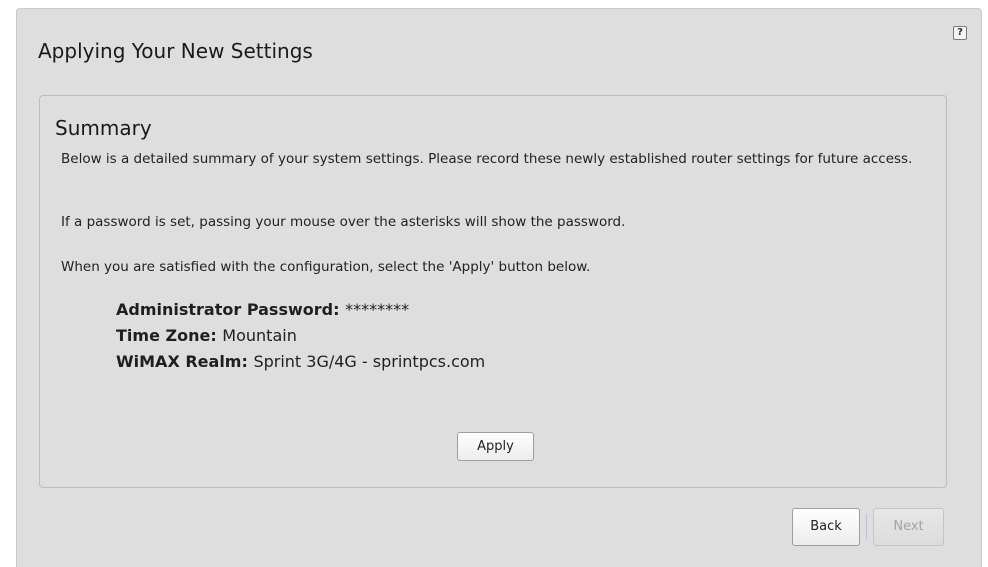 The image size is (988, 567). Describe the element at coordinates (259, 335) in the screenshot. I see `setting-value: Mountain` at that location.